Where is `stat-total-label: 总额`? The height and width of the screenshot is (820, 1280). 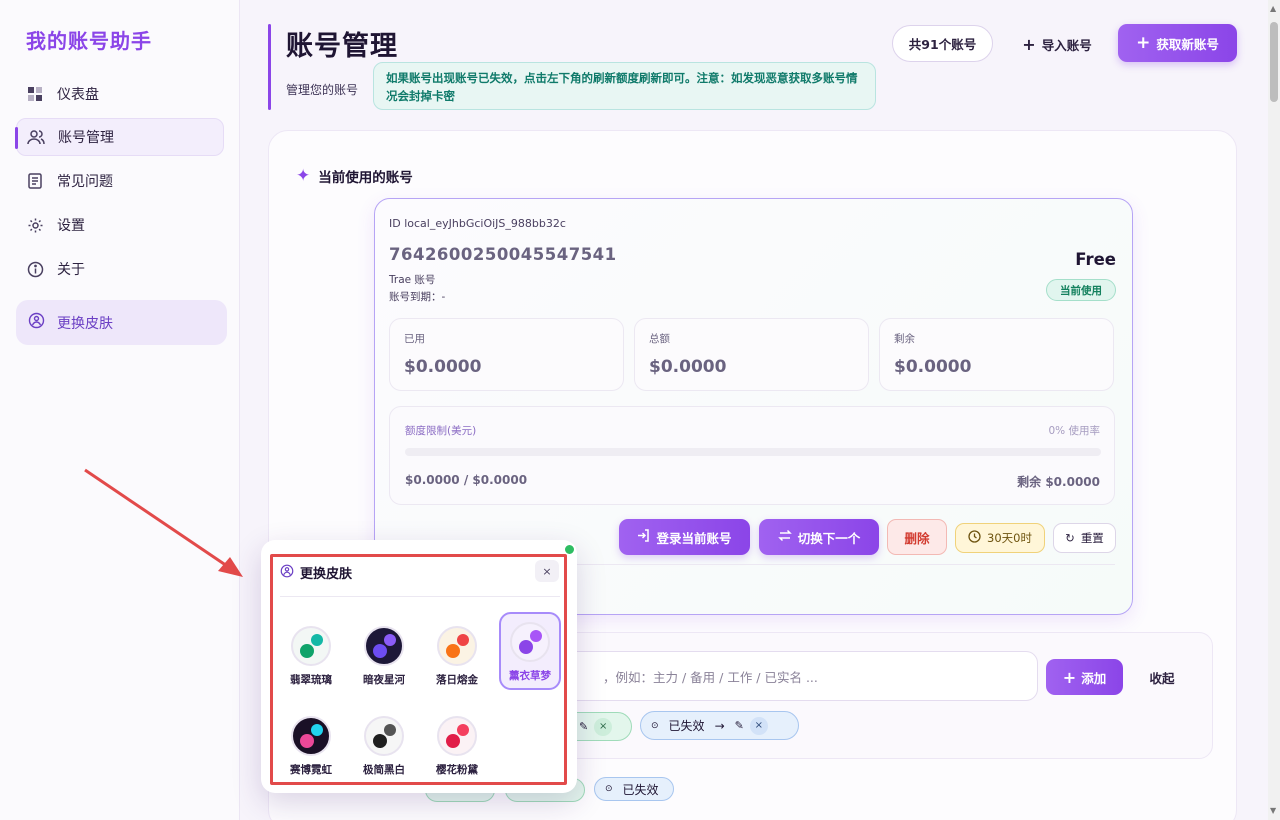
stat-total-label: 总额 is located at coordinates (659, 339).